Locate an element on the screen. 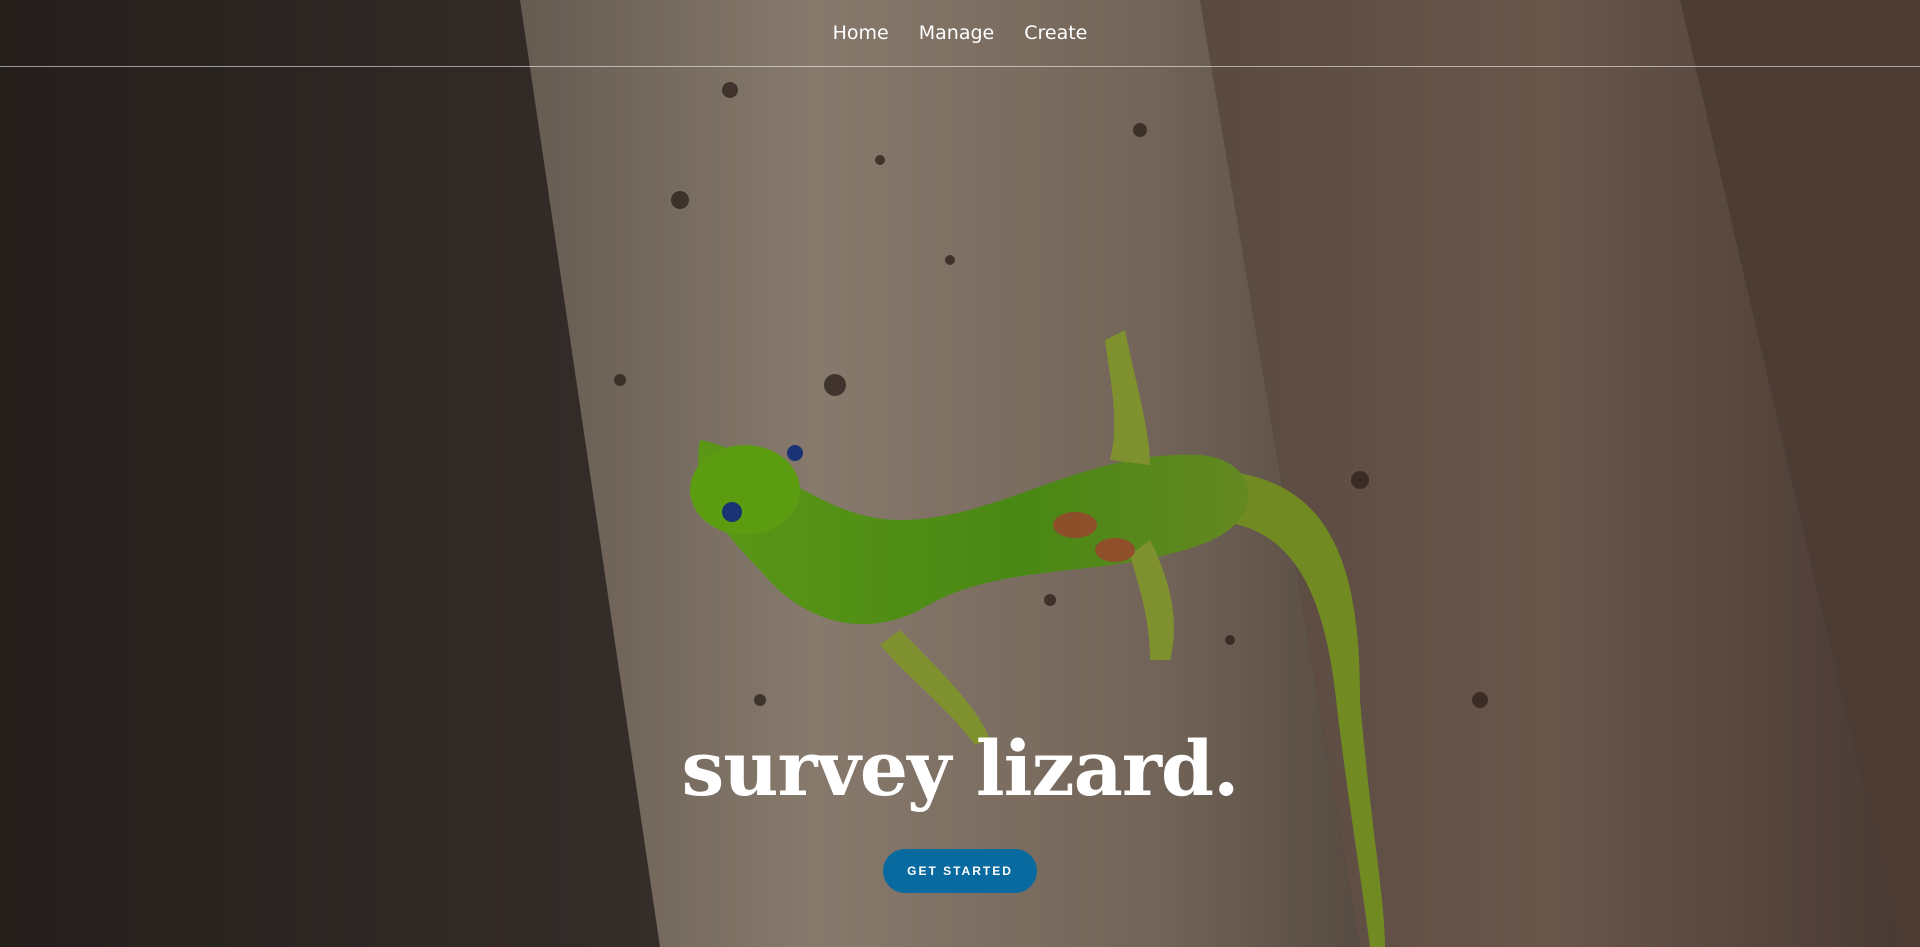  get-started-button: GET STARTED is located at coordinates (960, 871).